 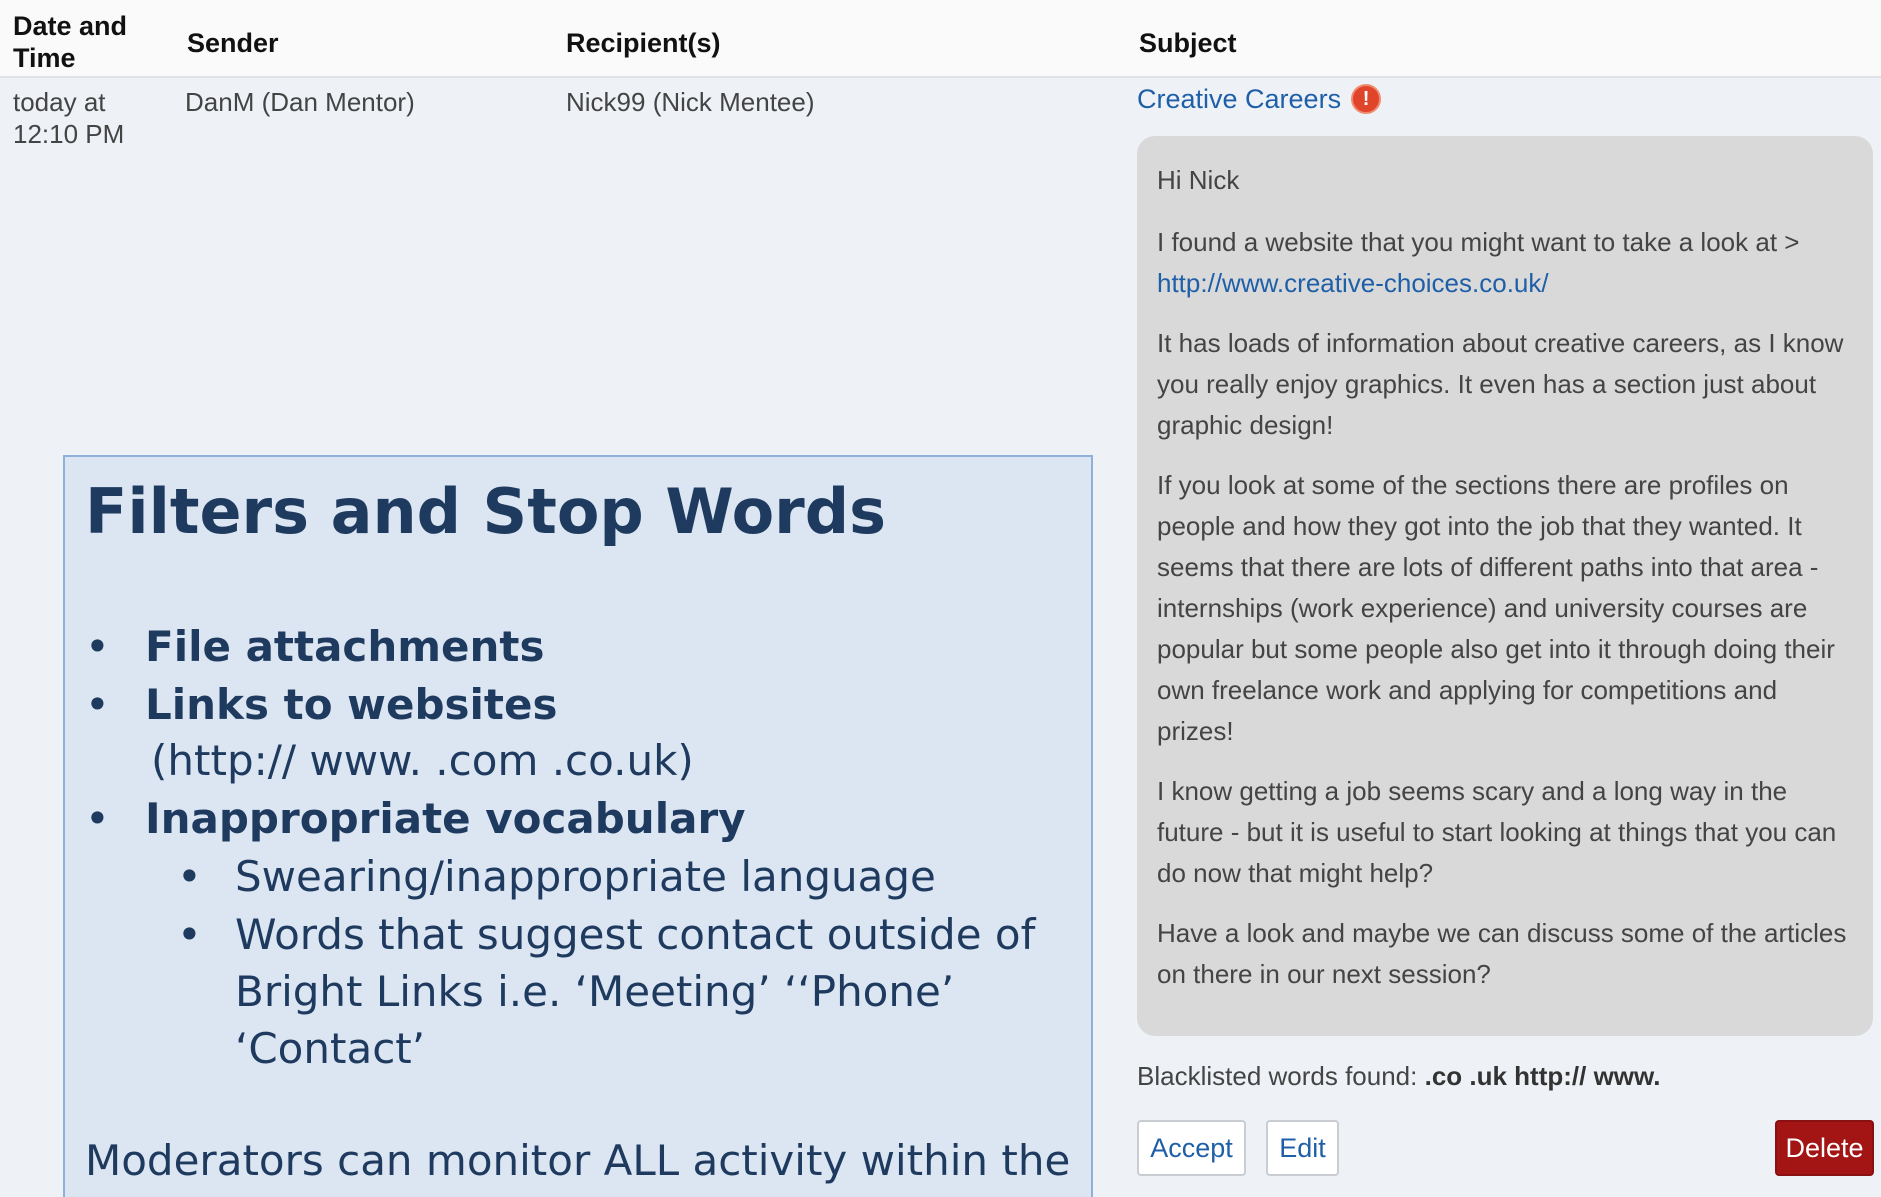 What do you see at coordinates (422, 760) in the screenshot?
I see `slide-bullet-detail: (http:// www. .com .co.uk)` at bounding box center [422, 760].